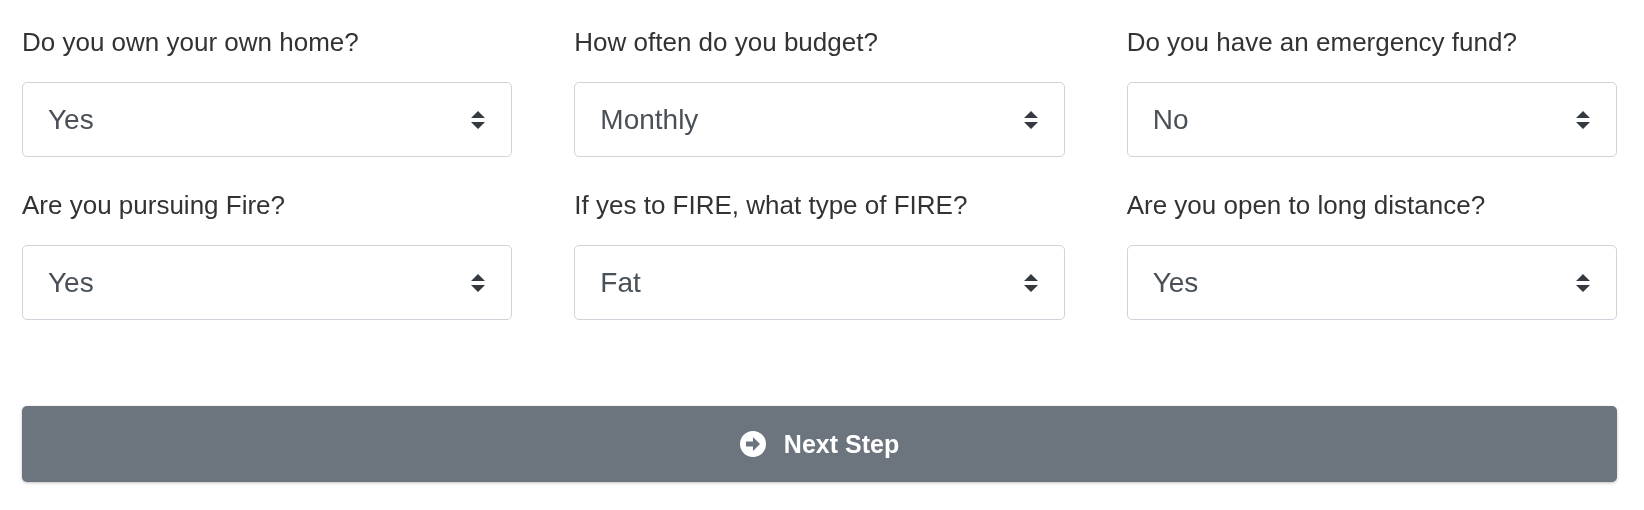  I want to click on next-step-button: Next Step, so click(819, 444).